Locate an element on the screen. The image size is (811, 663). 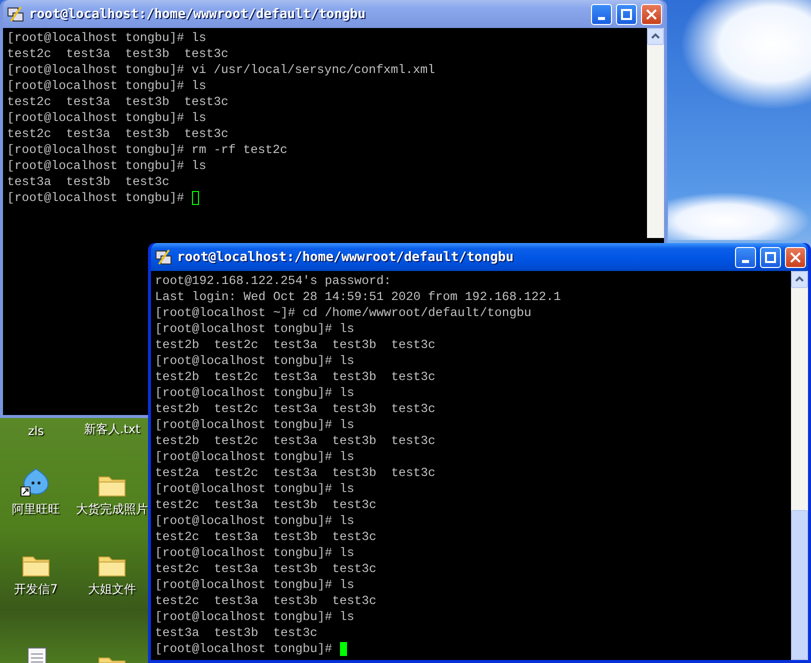
desktop-icon-label: 阿里旺旺 is located at coordinates (36, 509).